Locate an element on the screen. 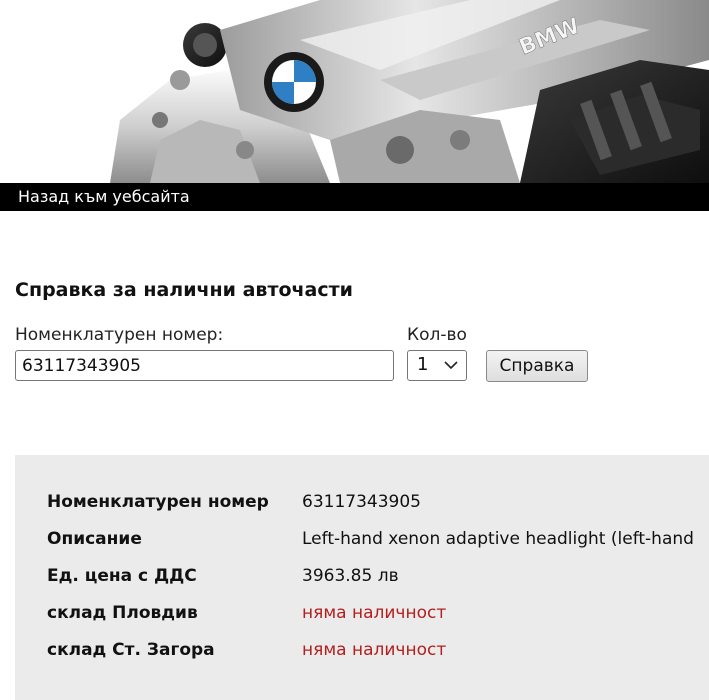  part-number-label: Номенклатурен номер: is located at coordinates (119, 335).